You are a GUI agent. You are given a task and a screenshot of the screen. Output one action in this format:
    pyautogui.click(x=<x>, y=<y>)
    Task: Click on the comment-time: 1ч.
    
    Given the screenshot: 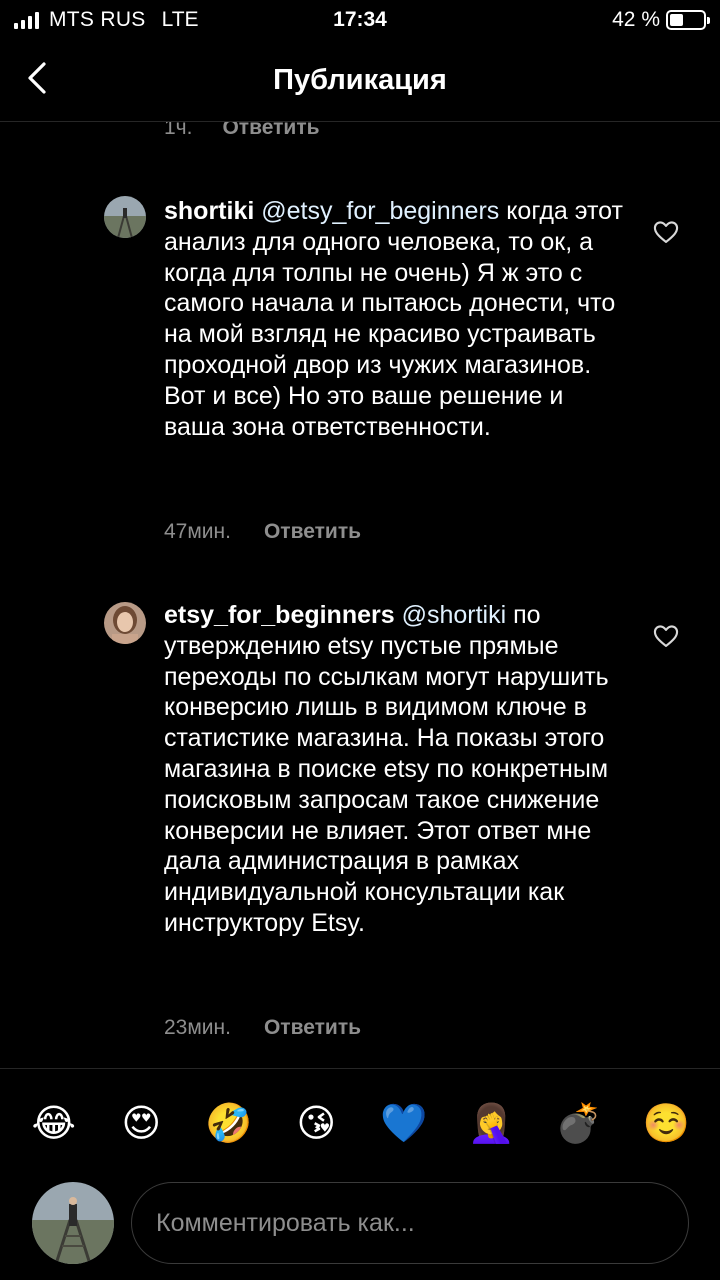 What is the action you would take?
    pyautogui.click(x=178, y=130)
    